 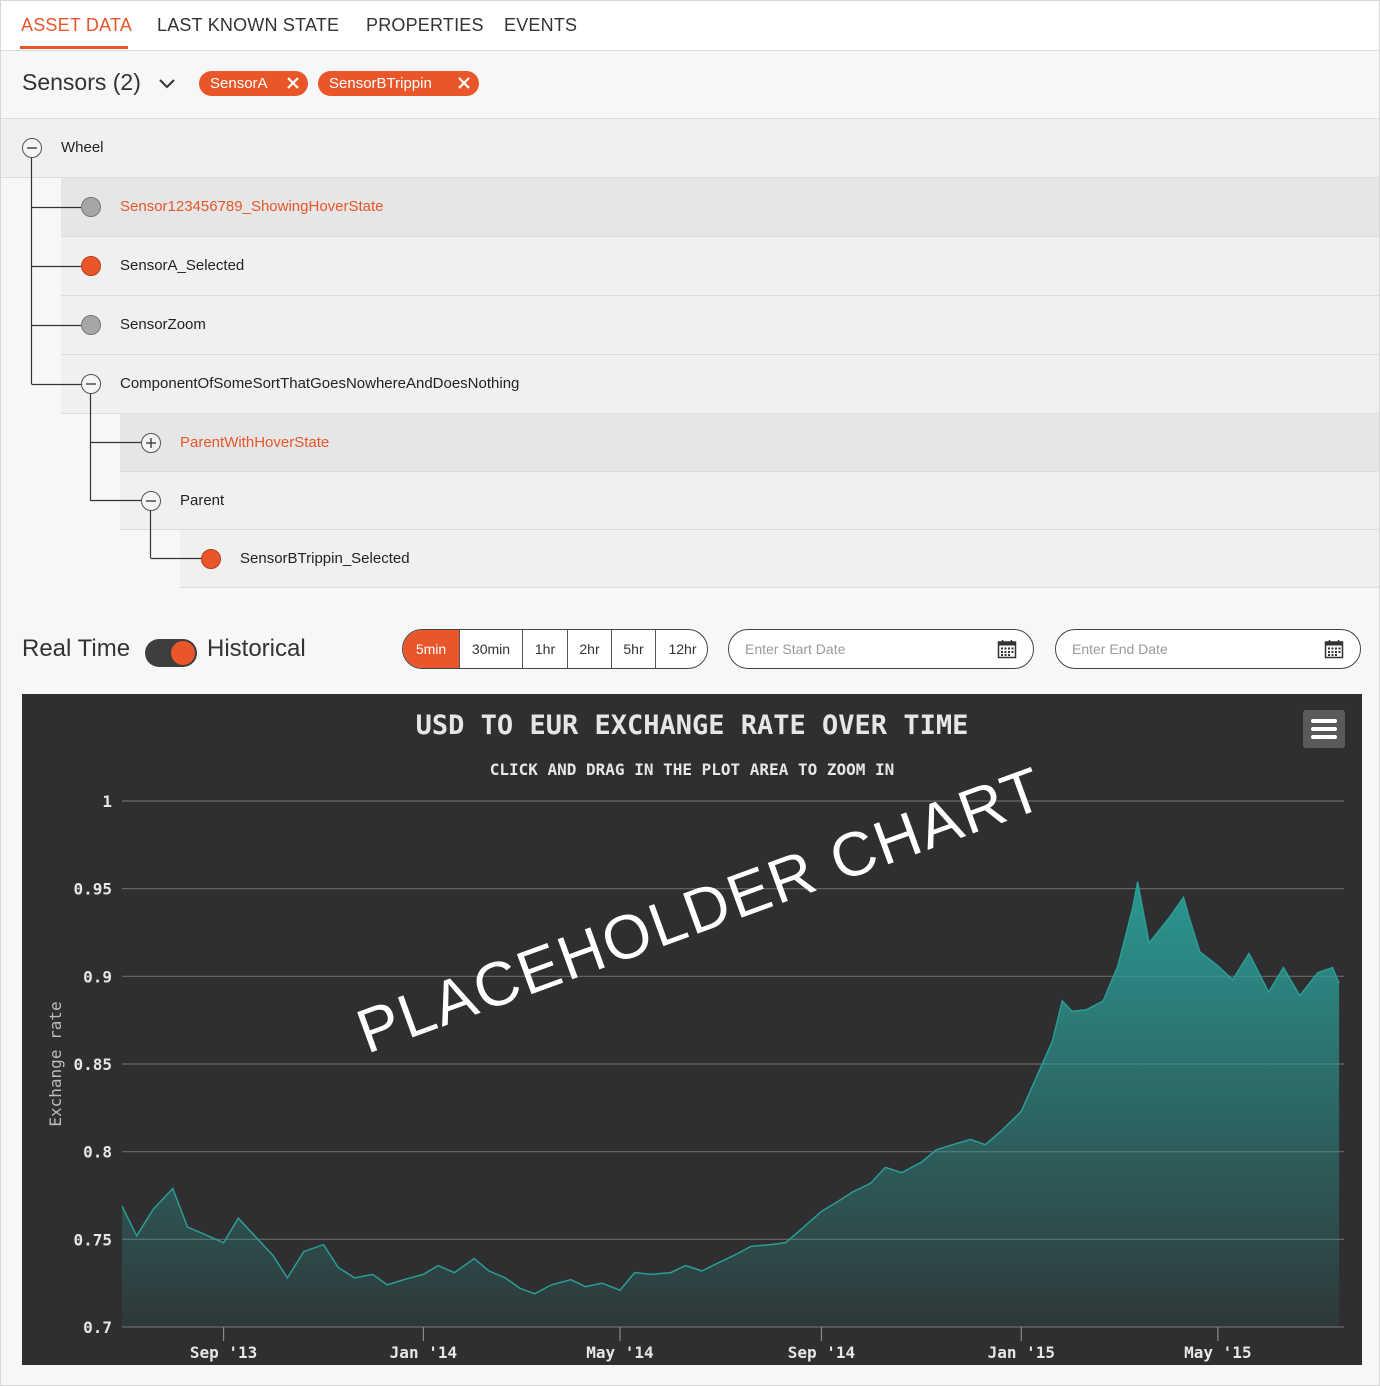 I want to click on y-tick-label: 0.95, so click(x=92, y=889).